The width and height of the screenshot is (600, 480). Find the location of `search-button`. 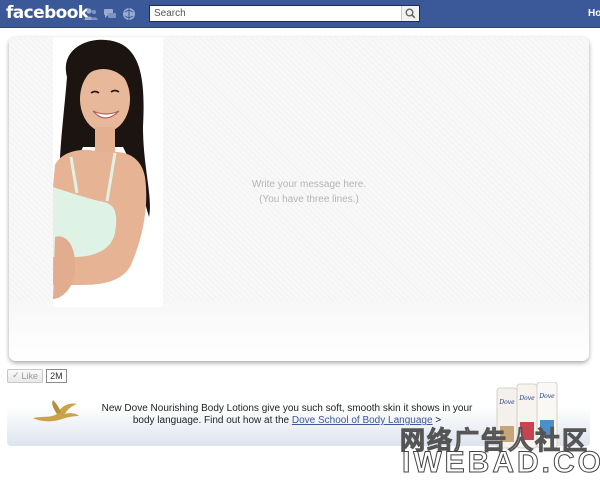

search-button is located at coordinates (410, 13).